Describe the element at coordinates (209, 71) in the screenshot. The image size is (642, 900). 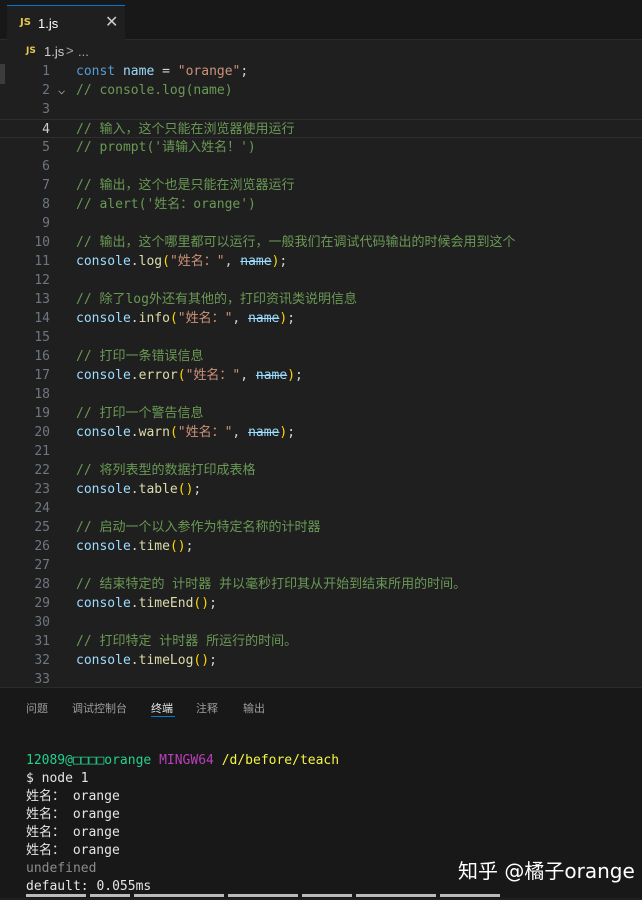
I see `string-literal: "orange"` at that location.